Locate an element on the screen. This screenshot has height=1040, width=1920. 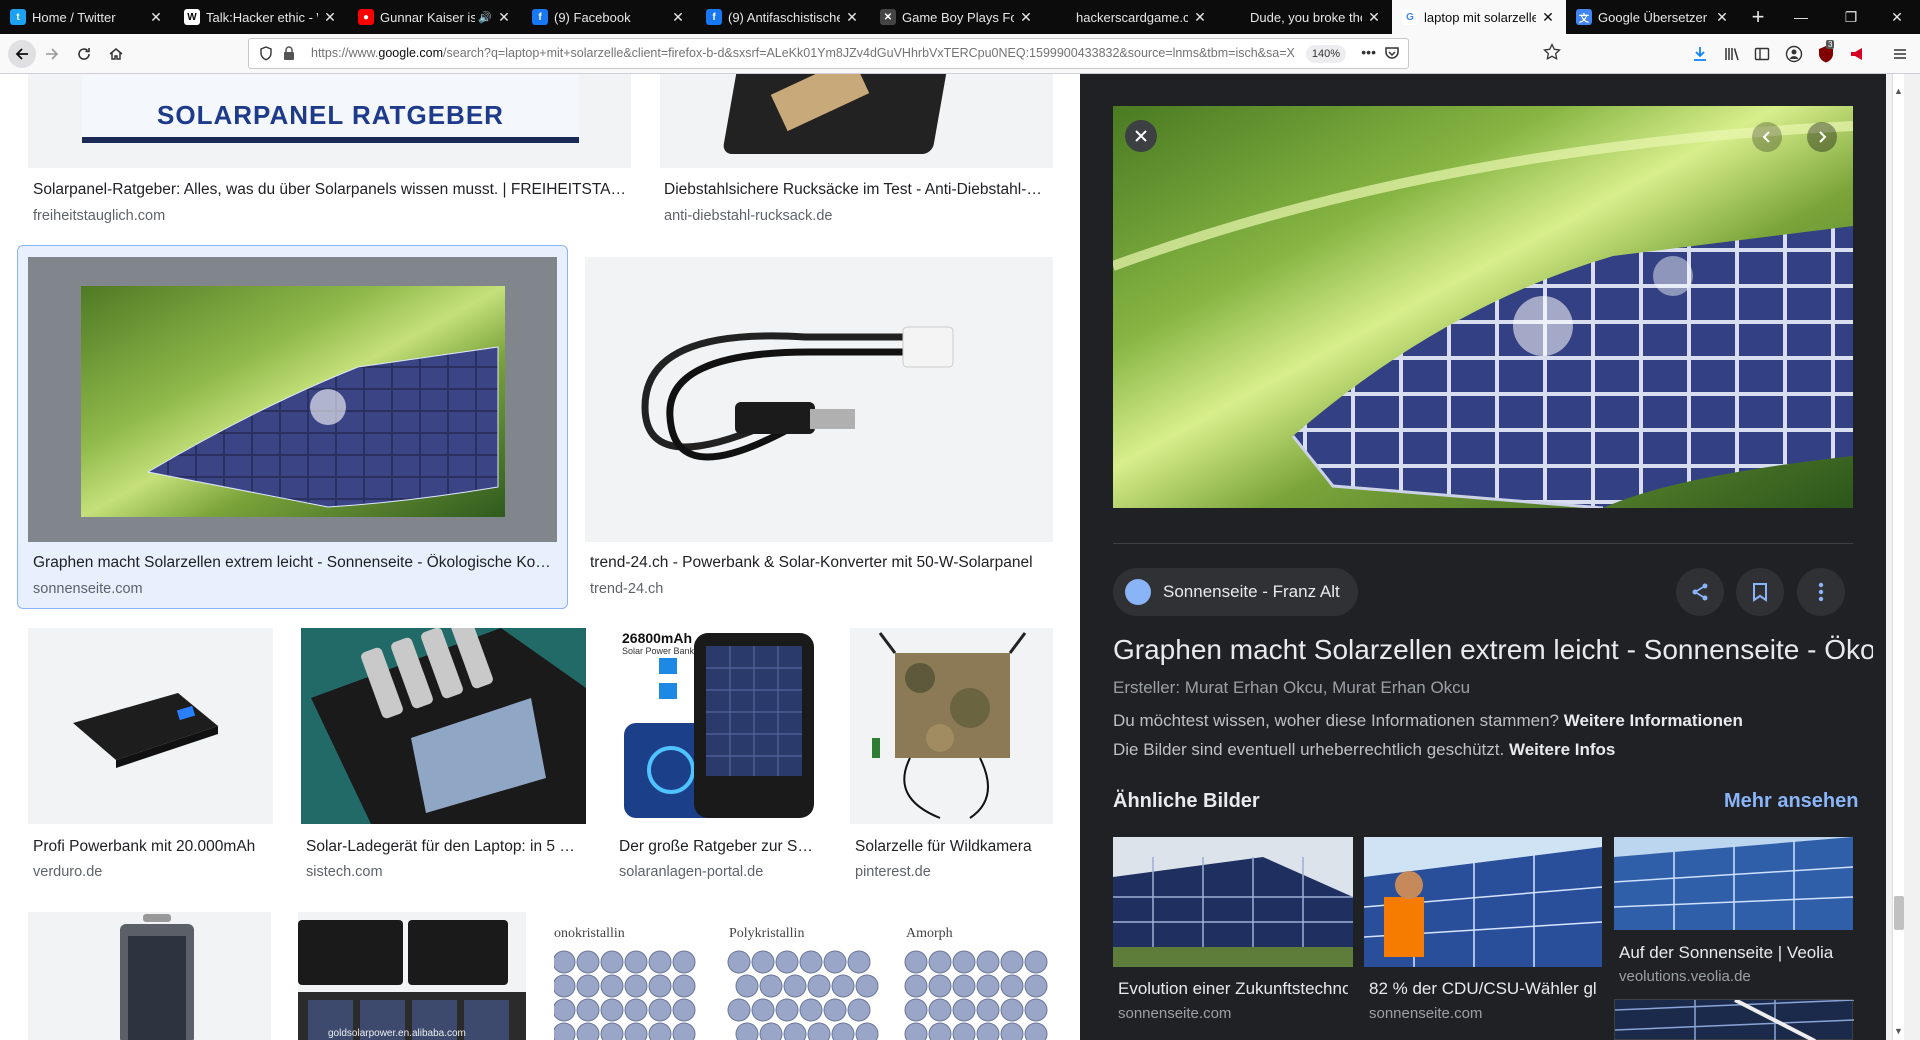
source-chip: Sonnenseite - Franz Alt is located at coordinates (1235, 592).